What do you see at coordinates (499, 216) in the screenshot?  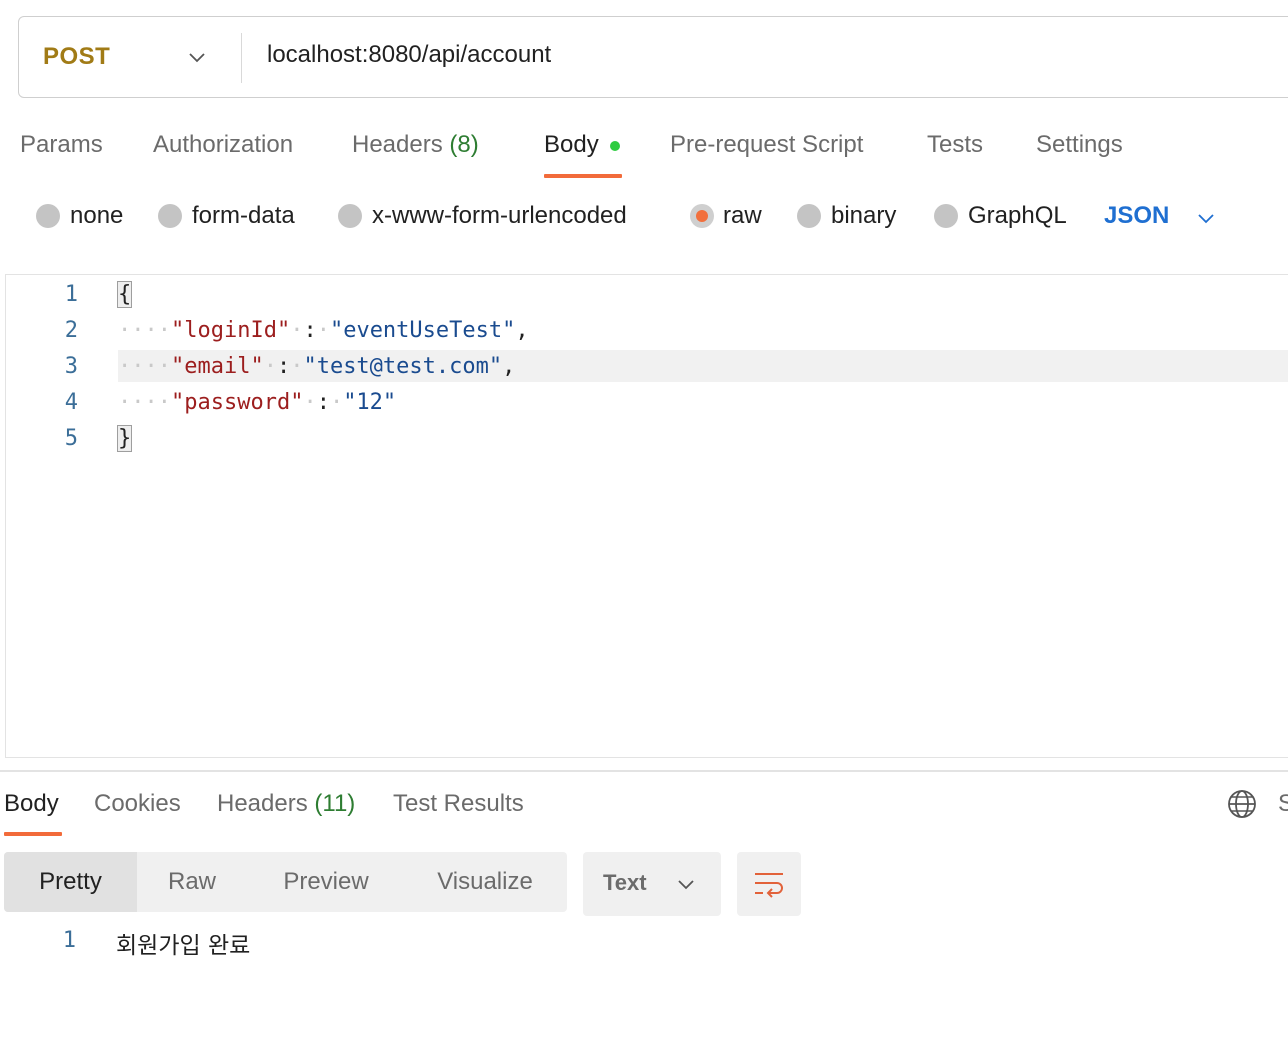 I see `radio-urlencoded-label: x-www-form-urlencoded` at bounding box center [499, 216].